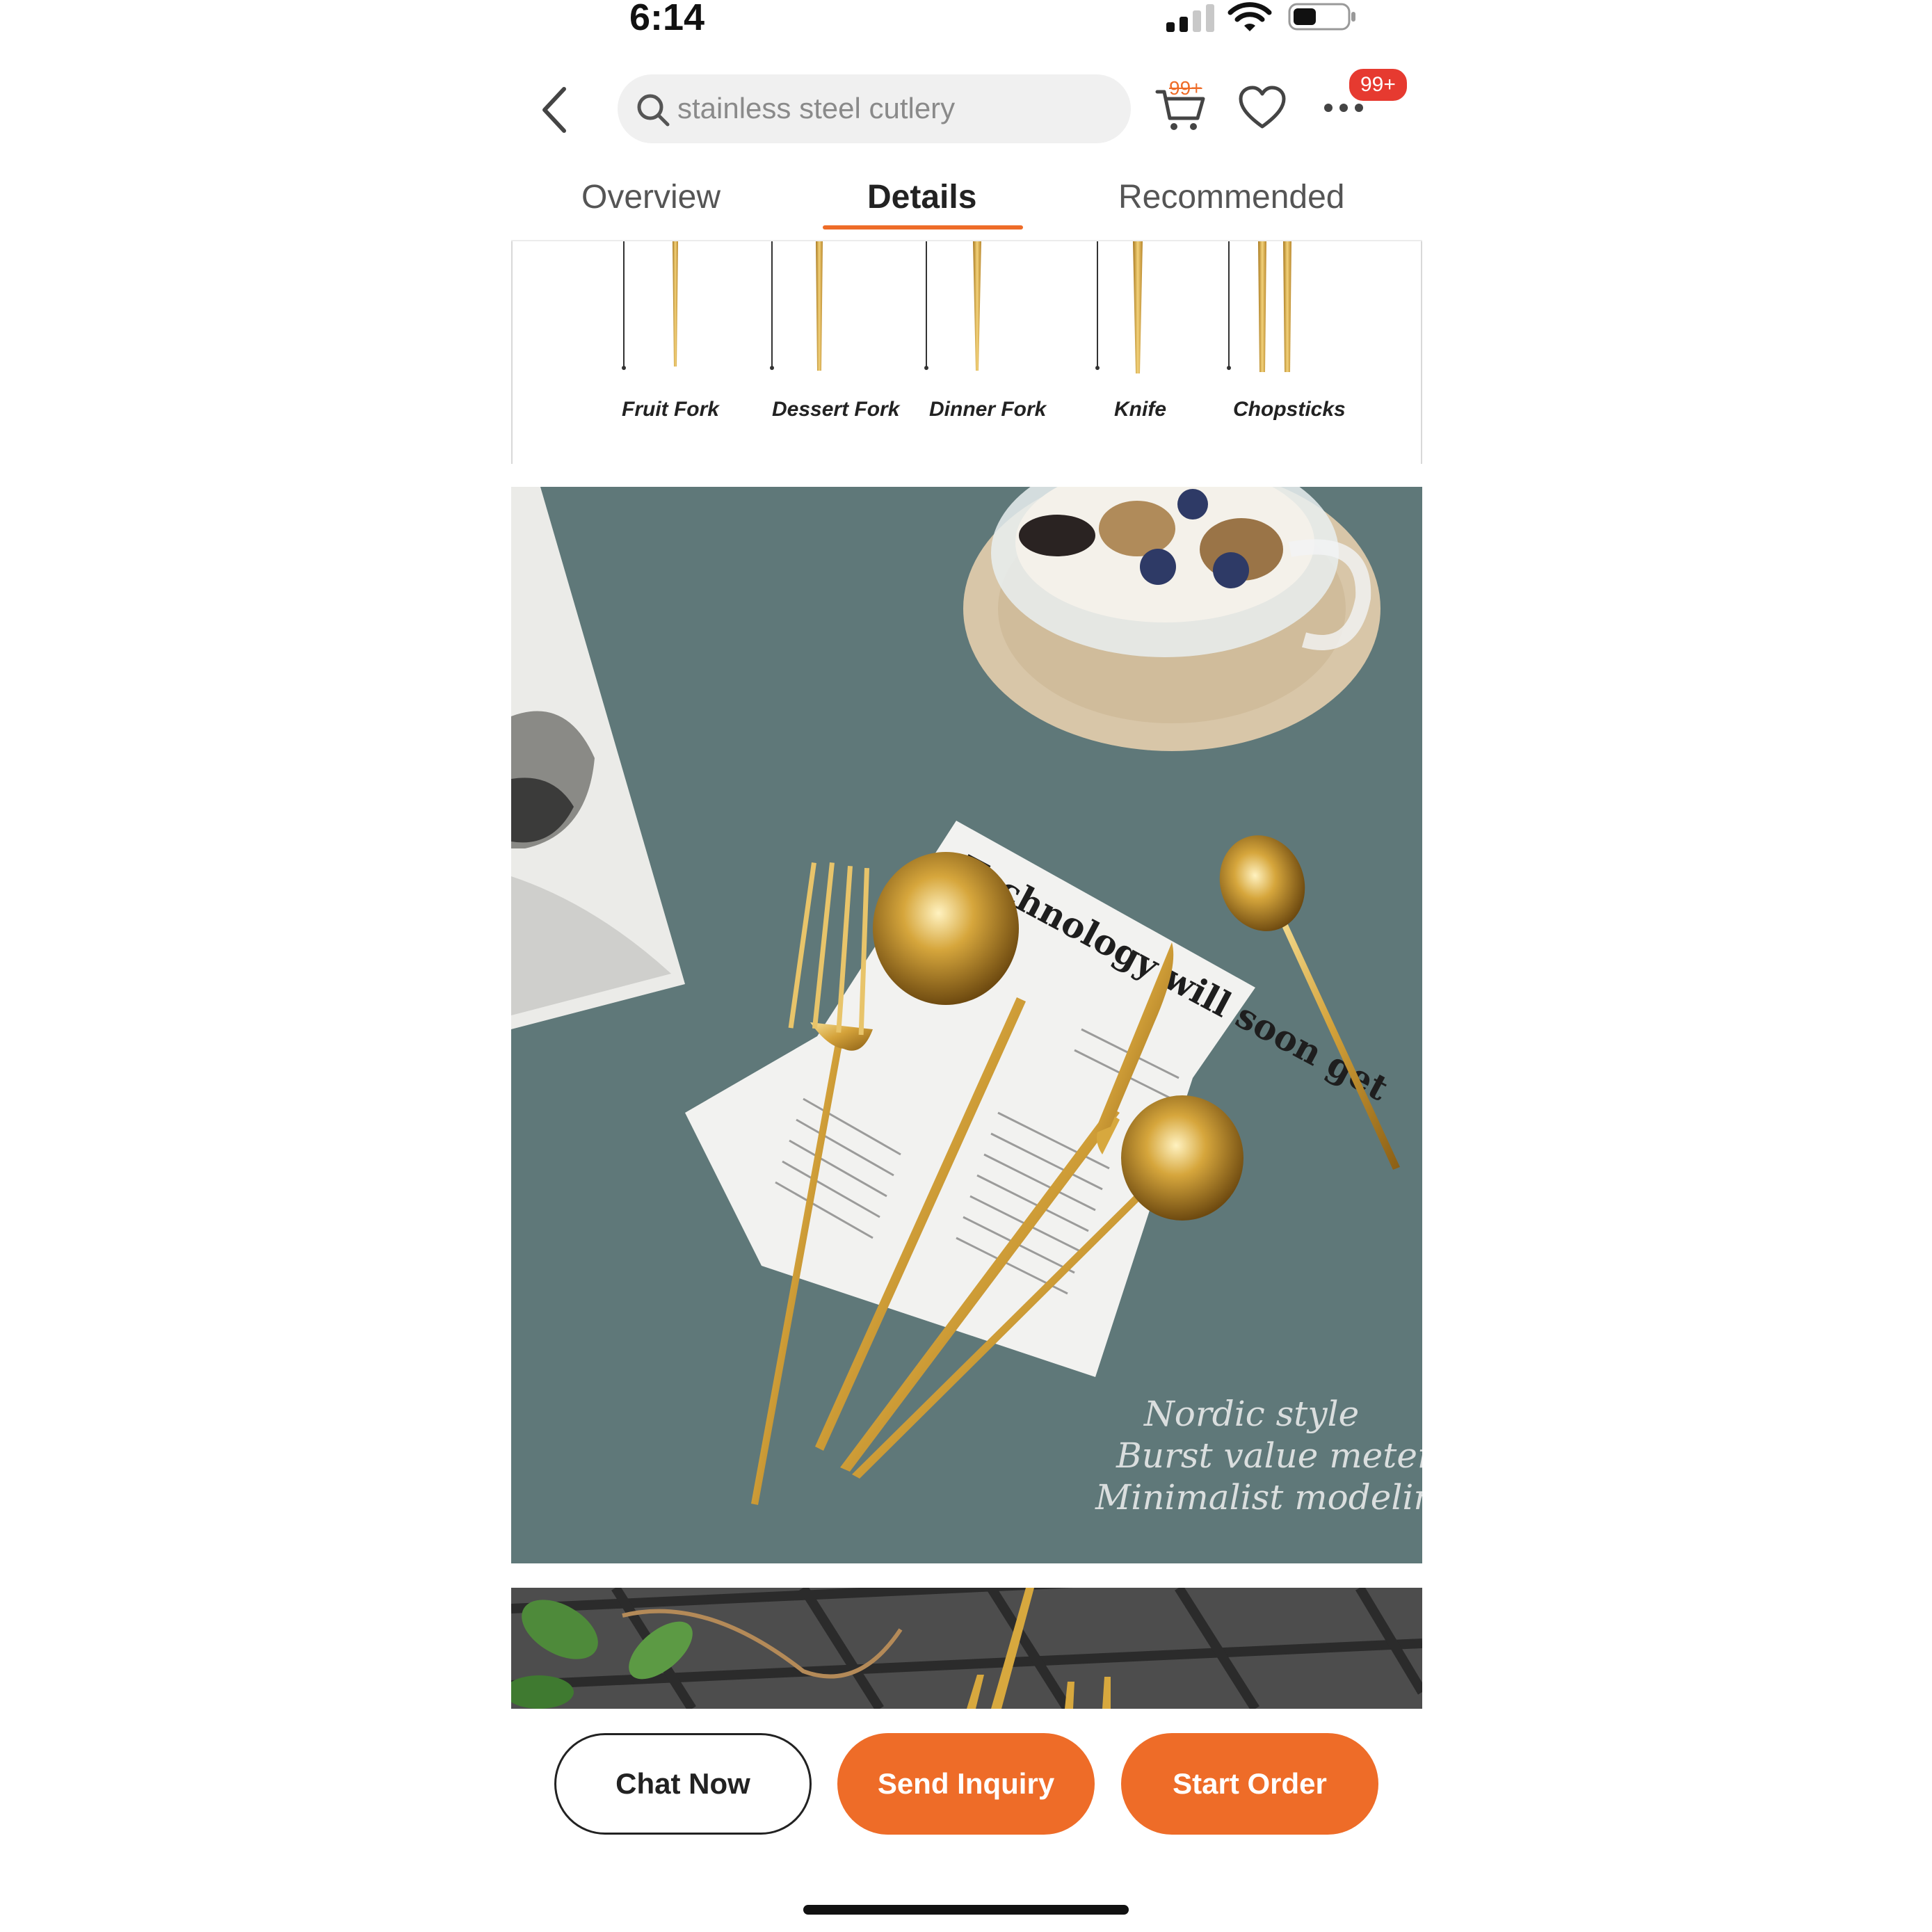  I want to click on search-placeholder: stainless steel cutlery, so click(817, 108).